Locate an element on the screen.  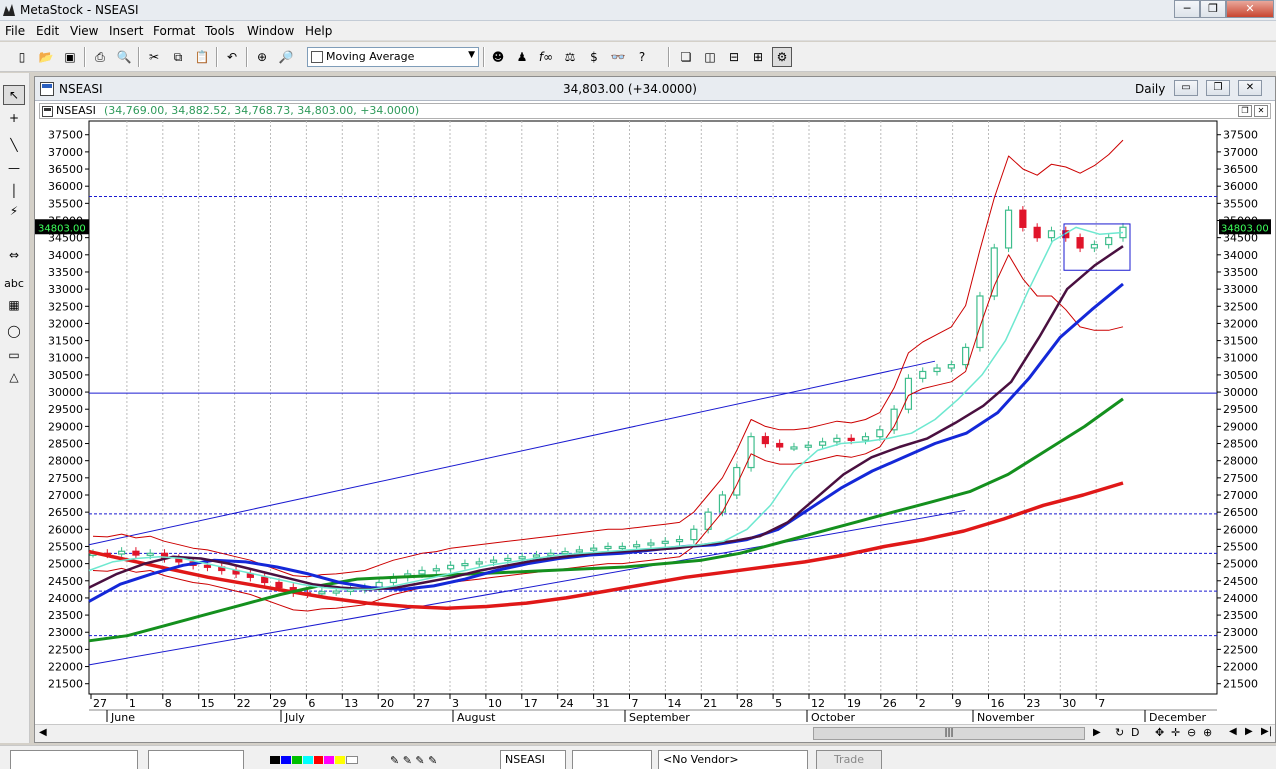
x-day-label: 24 is located at coordinates (567, 703).